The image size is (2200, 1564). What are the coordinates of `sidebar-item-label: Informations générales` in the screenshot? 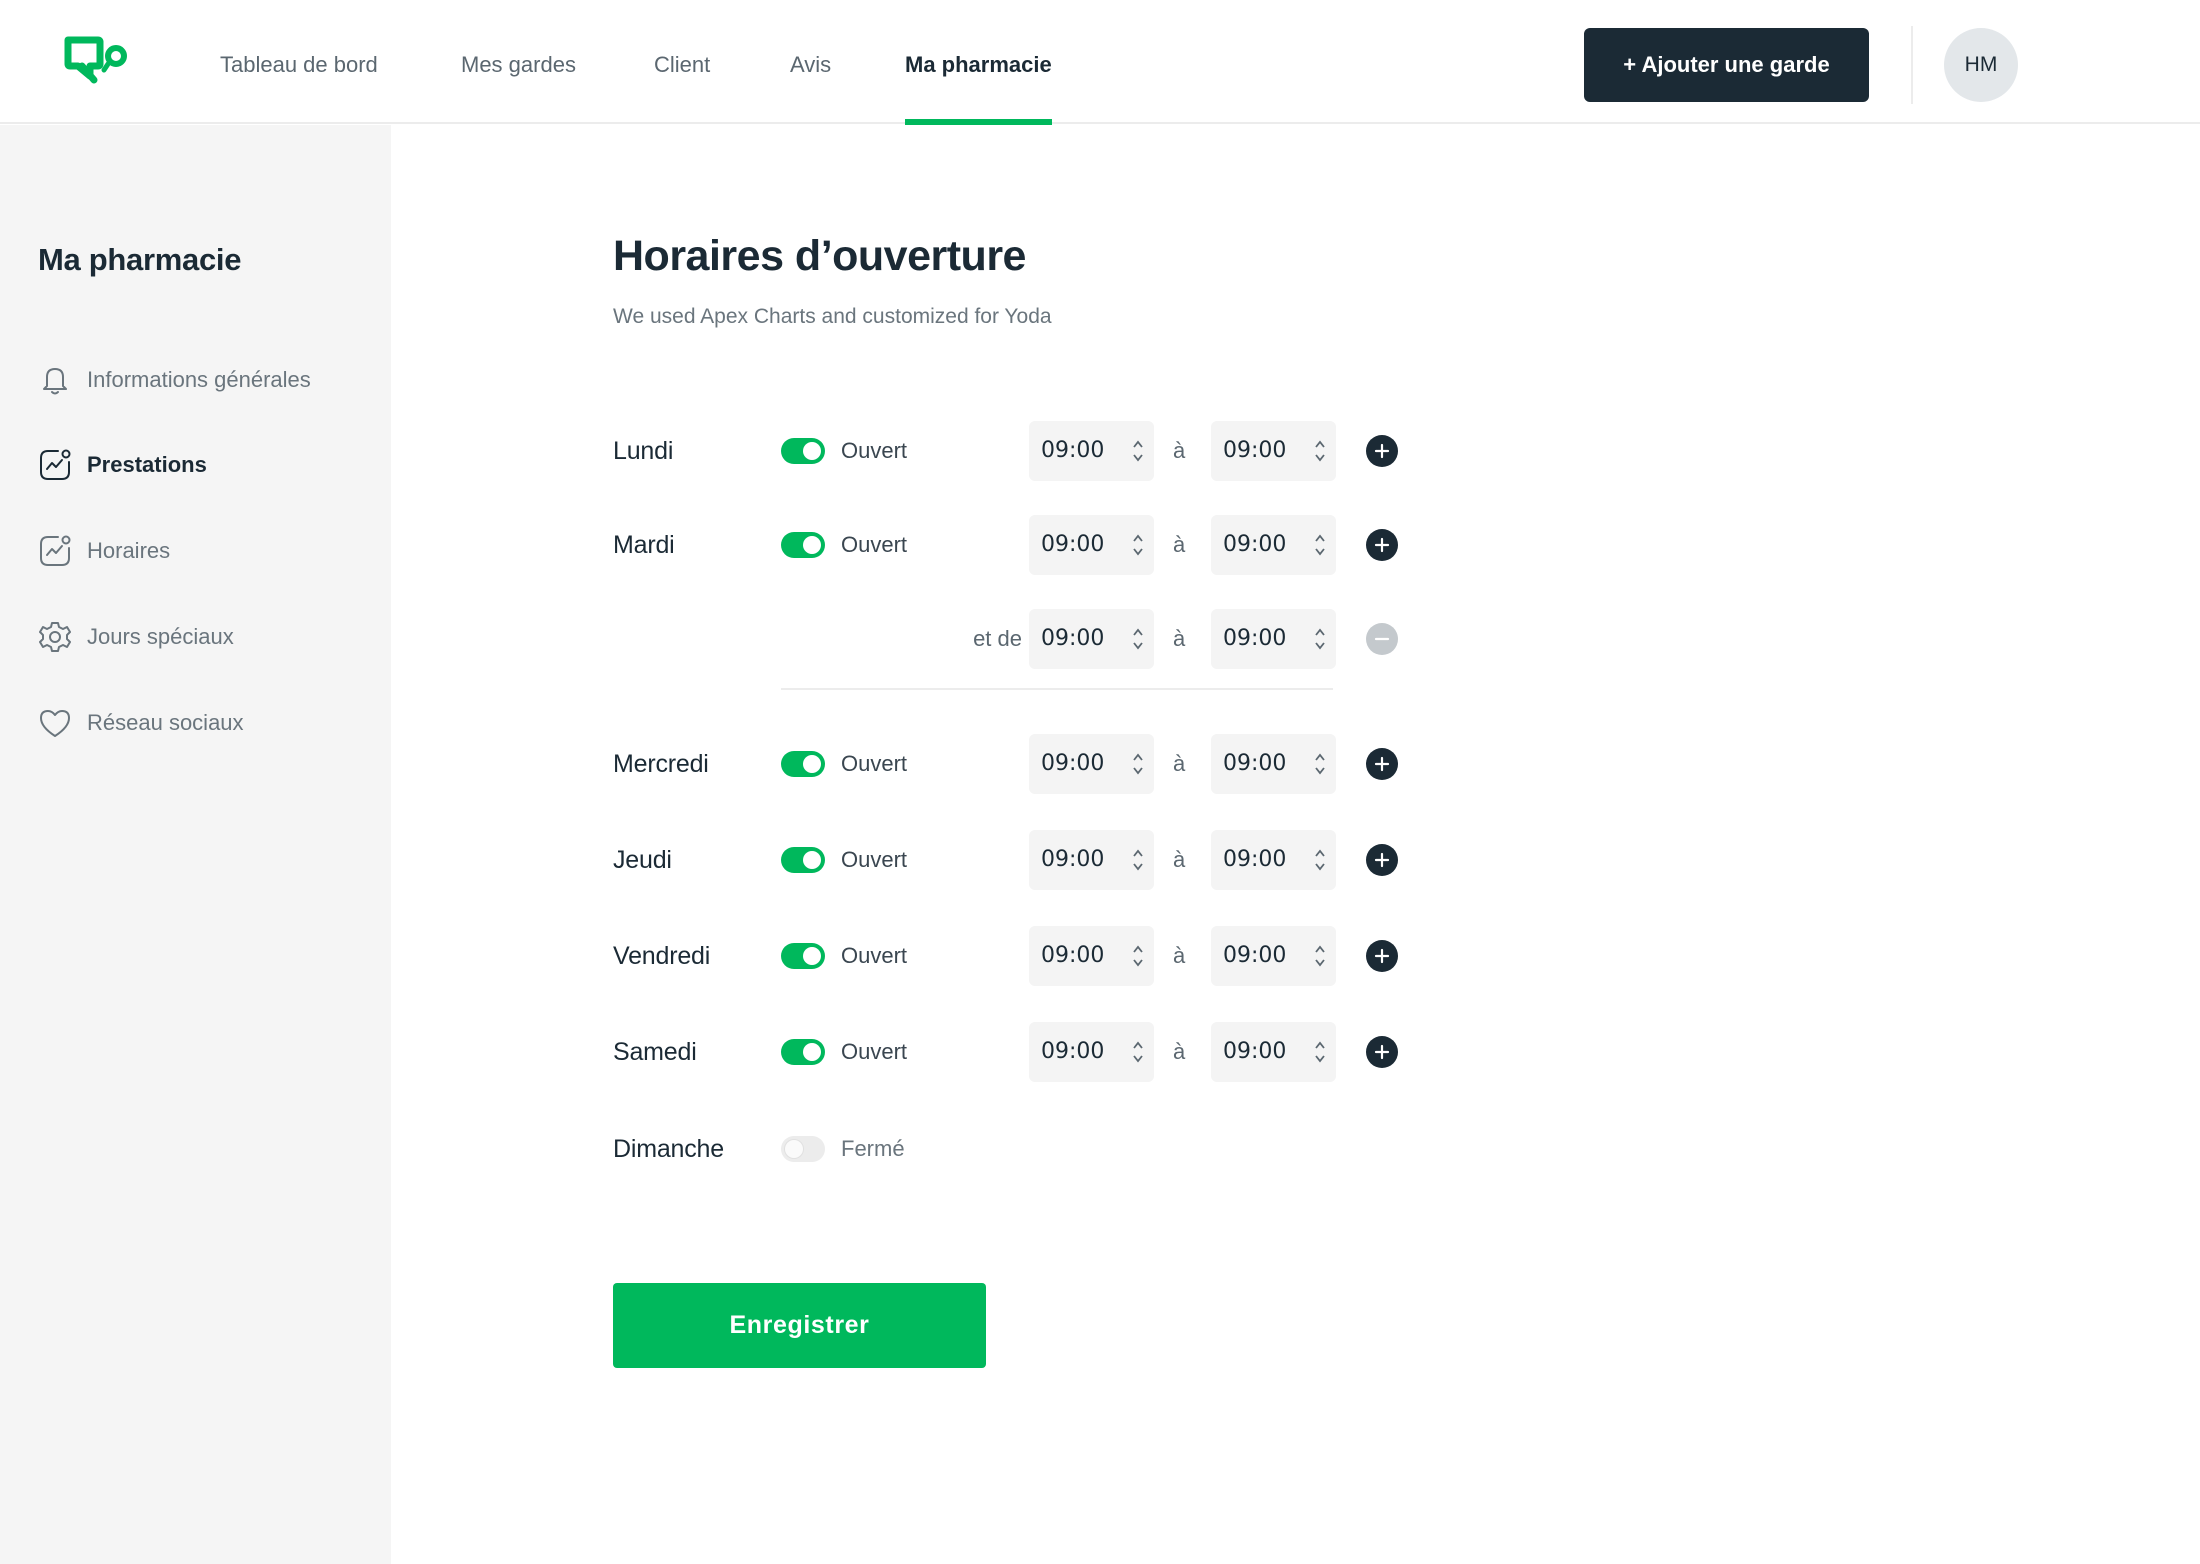 It's located at (199, 379).